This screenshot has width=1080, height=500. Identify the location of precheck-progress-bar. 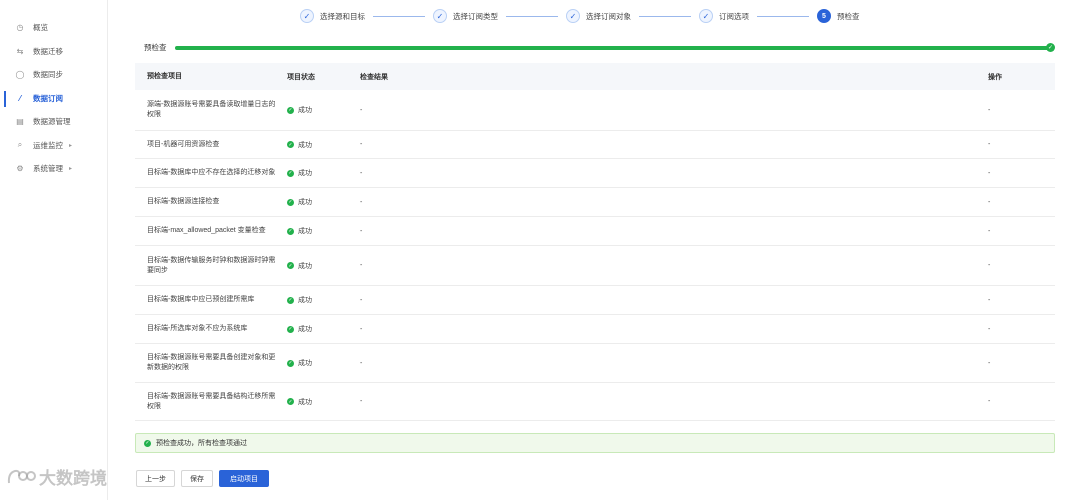
(613, 47).